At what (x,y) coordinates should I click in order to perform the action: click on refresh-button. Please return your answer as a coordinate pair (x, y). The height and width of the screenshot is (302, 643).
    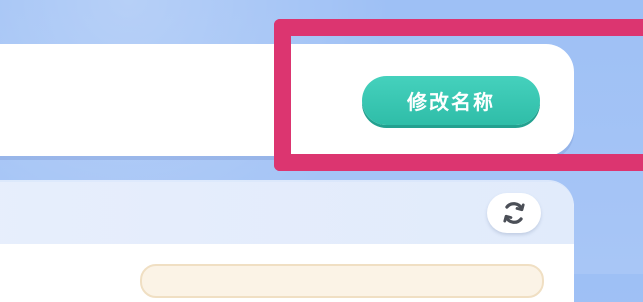
    Looking at the image, I should click on (514, 213).